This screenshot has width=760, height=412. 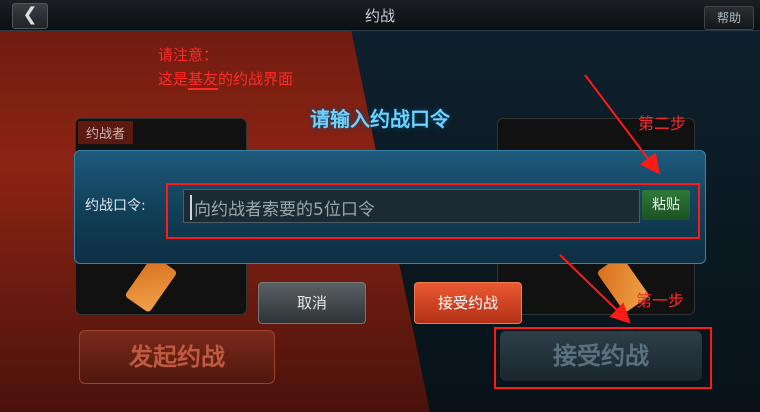 I want to click on step-1-label: 第一步, so click(x=660, y=300).